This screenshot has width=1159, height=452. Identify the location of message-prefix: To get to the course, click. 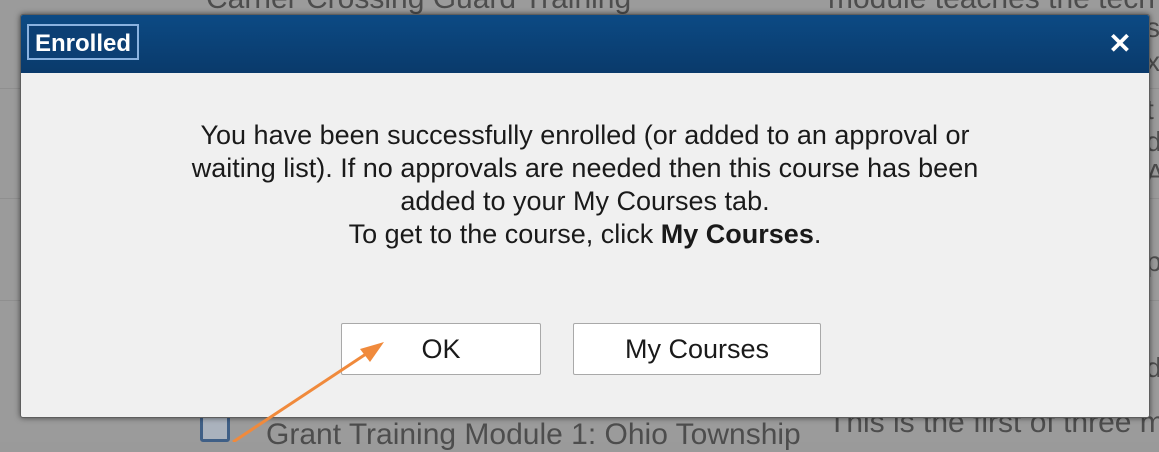
(504, 234).